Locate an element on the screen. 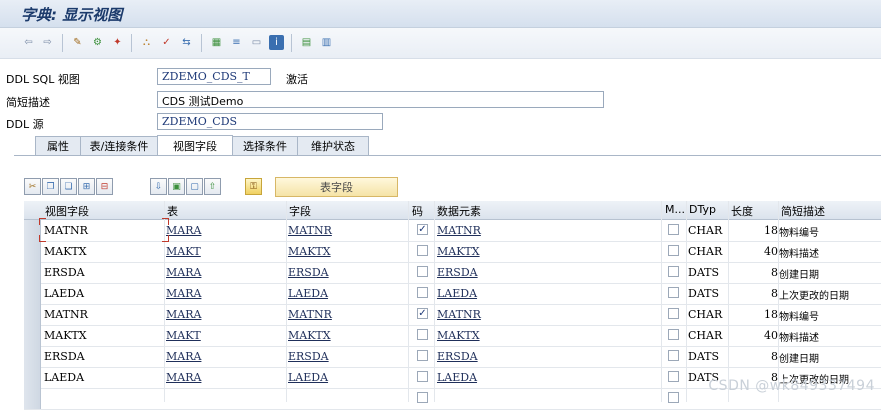 The width and height of the screenshot is (881, 410). window-icon: ▭ is located at coordinates (256, 42).